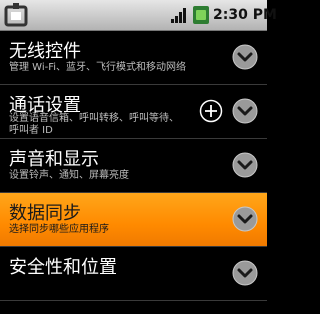  Describe the element at coordinates (45, 213) in the screenshot. I see `item-title: 数据同步` at that location.